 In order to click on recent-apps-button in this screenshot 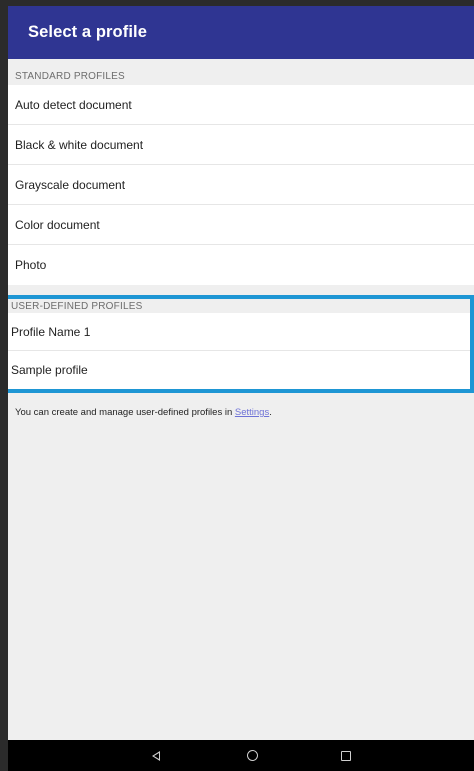, I will do `click(346, 755)`.